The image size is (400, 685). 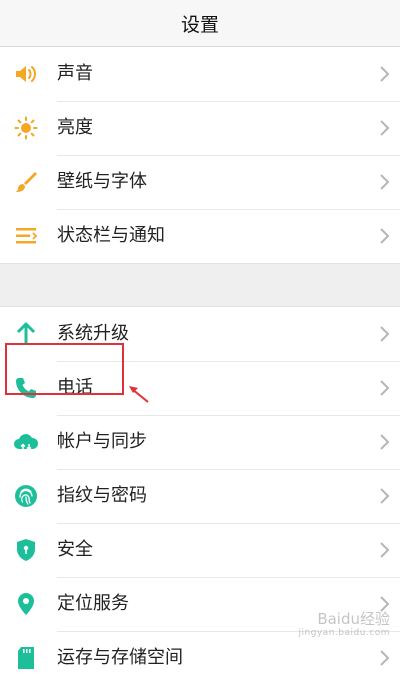 What do you see at coordinates (26, 442) in the screenshot?
I see `cloud-sync-icon` at bounding box center [26, 442].